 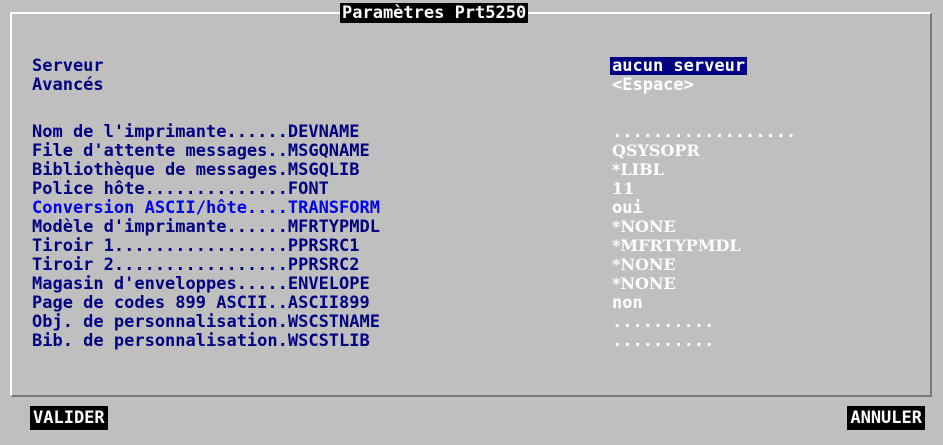 What do you see at coordinates (653, 85) in the screenshot?
I see `advanced-toggle: <Espace>` at bounding box center [653, 85].